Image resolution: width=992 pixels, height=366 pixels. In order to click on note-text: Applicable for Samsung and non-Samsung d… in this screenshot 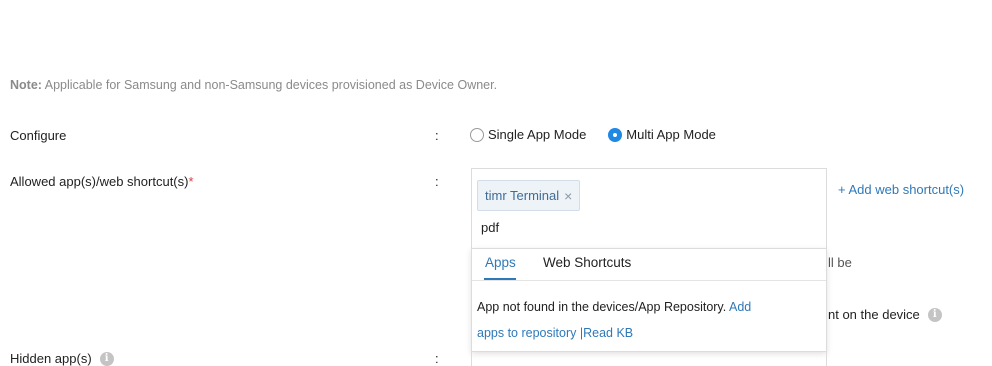, I will do `click(269, 85)`.